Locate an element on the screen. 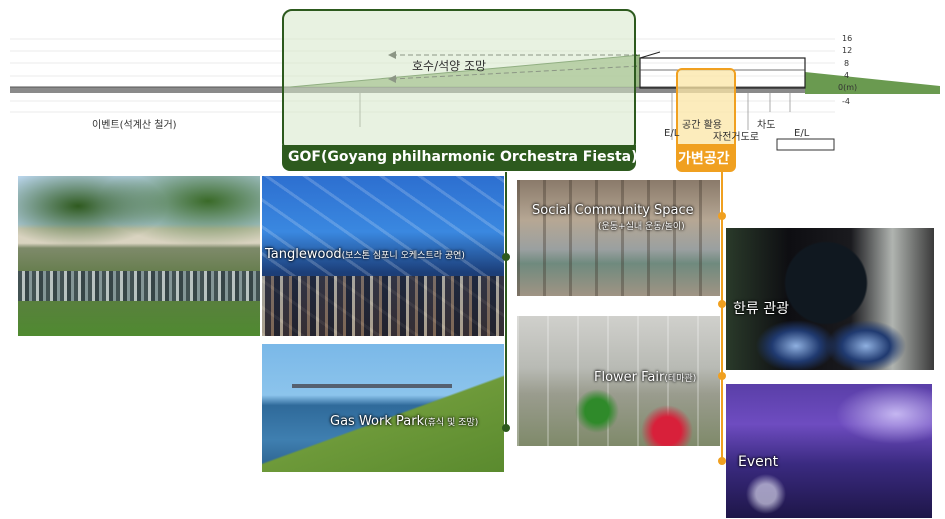 The image size is (945, 519). hallyu-label: 한류 관광 is located at coordinates (761, 309).